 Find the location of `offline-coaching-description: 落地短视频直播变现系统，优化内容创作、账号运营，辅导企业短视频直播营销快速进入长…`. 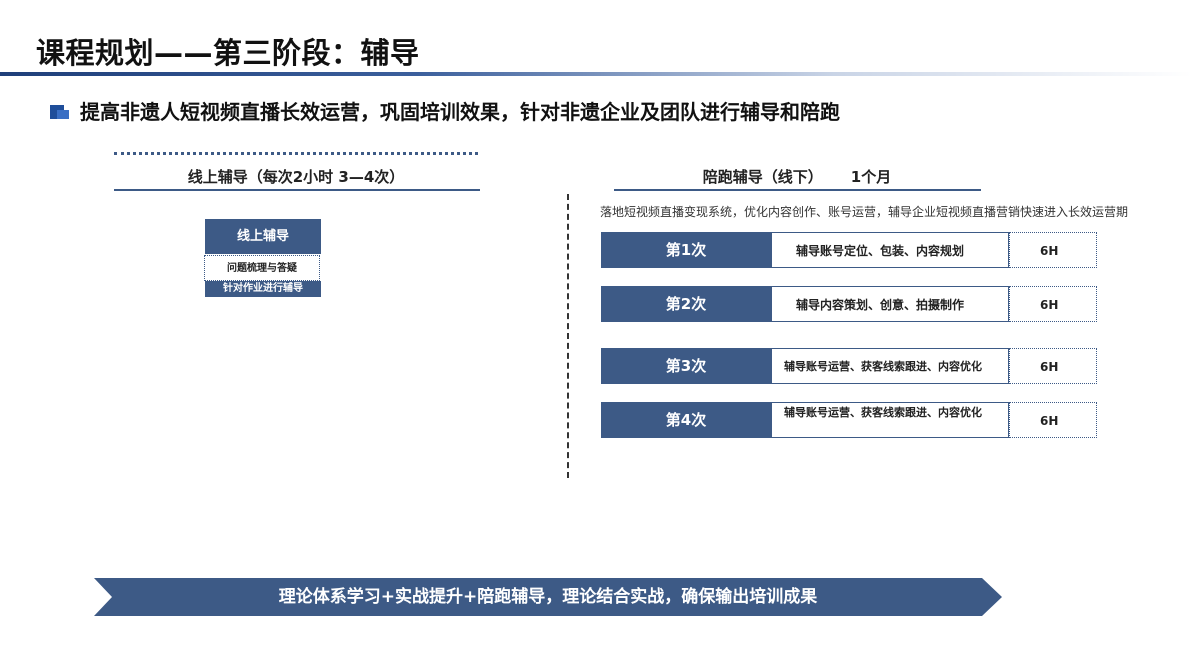

offline-coaching-description: 落地短视频直播变现系统，优化内容创作、账号运营，辅导企业短视频直播营销快速进入长… is located at coordinates (864, 212).